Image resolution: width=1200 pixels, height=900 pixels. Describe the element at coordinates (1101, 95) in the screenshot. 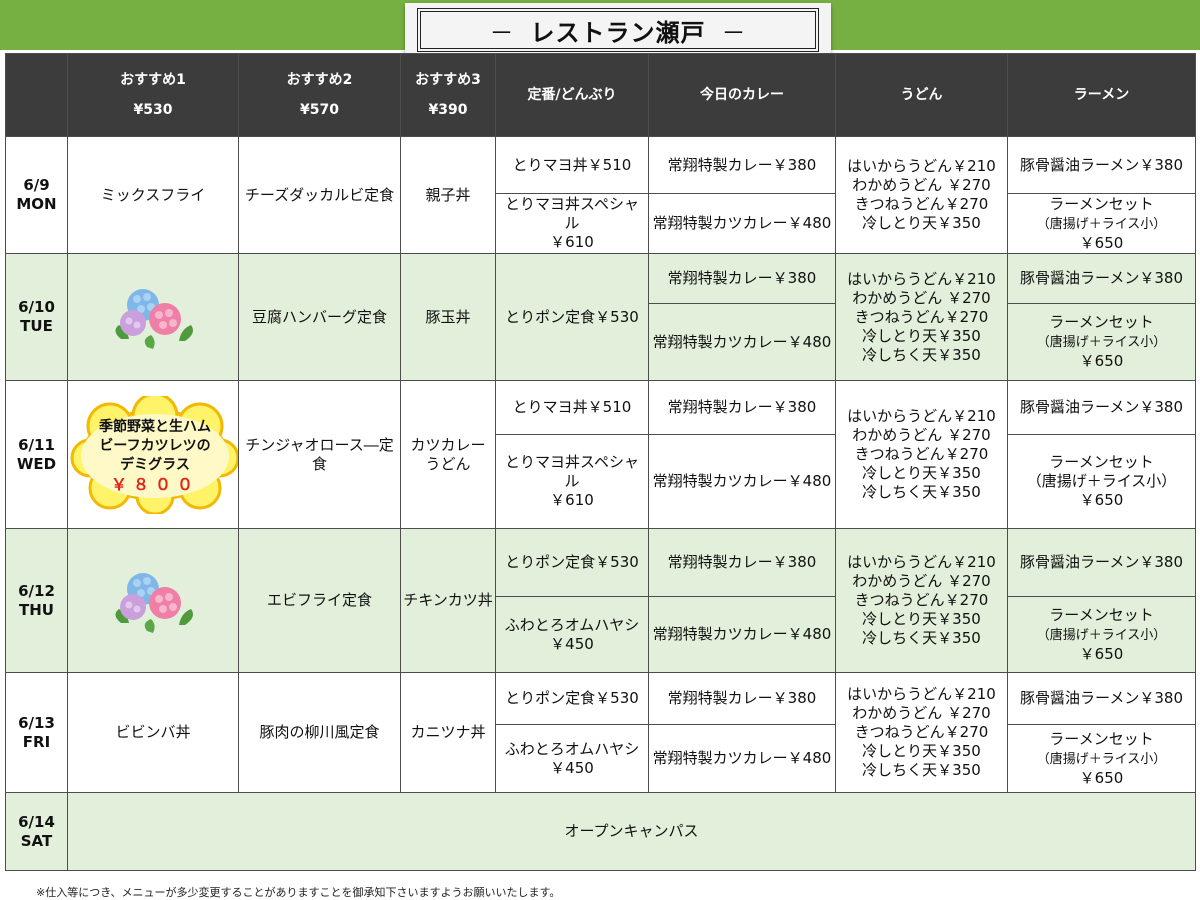

I see `header-ramen: ラーメン` at that location.